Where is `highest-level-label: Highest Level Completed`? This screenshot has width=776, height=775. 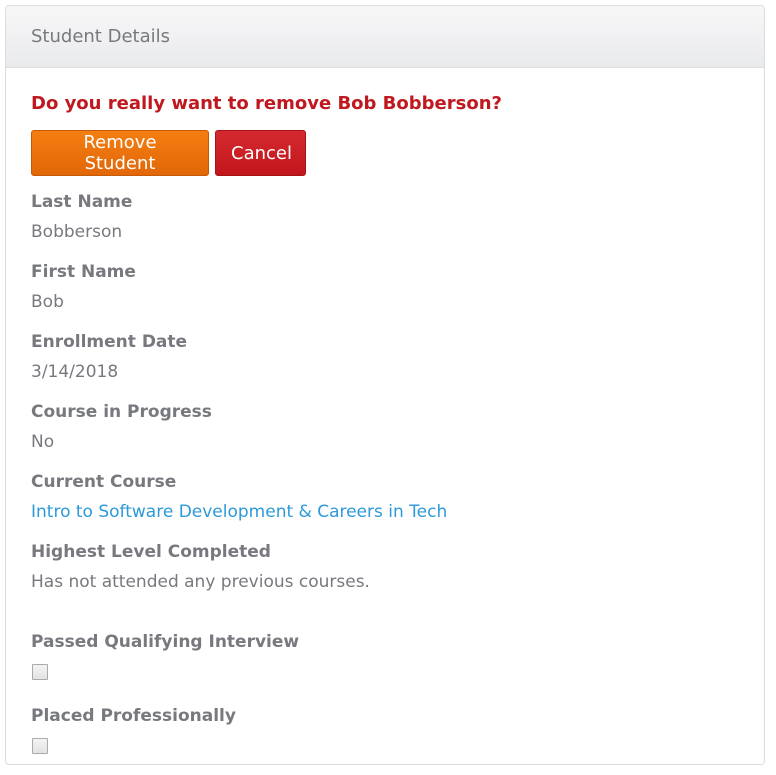
highest-level-label: Highest Level Completed is located at coordinates (151, 552).